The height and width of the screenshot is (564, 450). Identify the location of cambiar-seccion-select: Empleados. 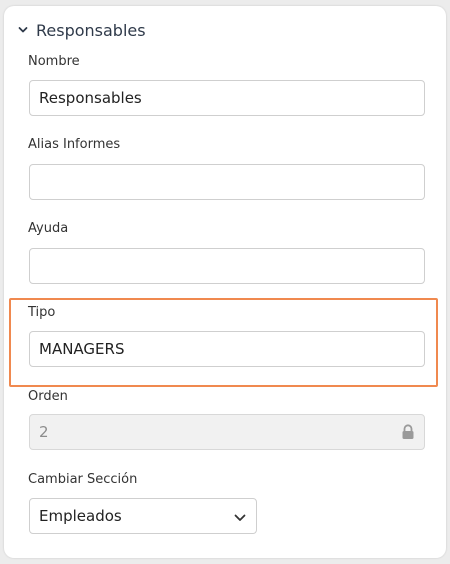
(143, 516).